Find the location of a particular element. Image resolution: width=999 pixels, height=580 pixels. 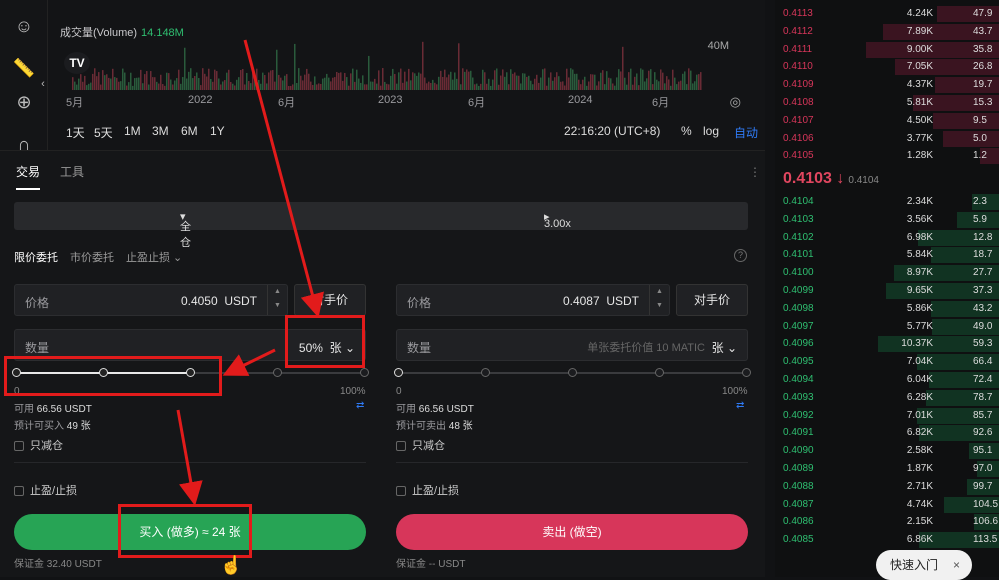

bid-row: 0.4088 2.71K 99.7 is located at coordinates (887, 487).